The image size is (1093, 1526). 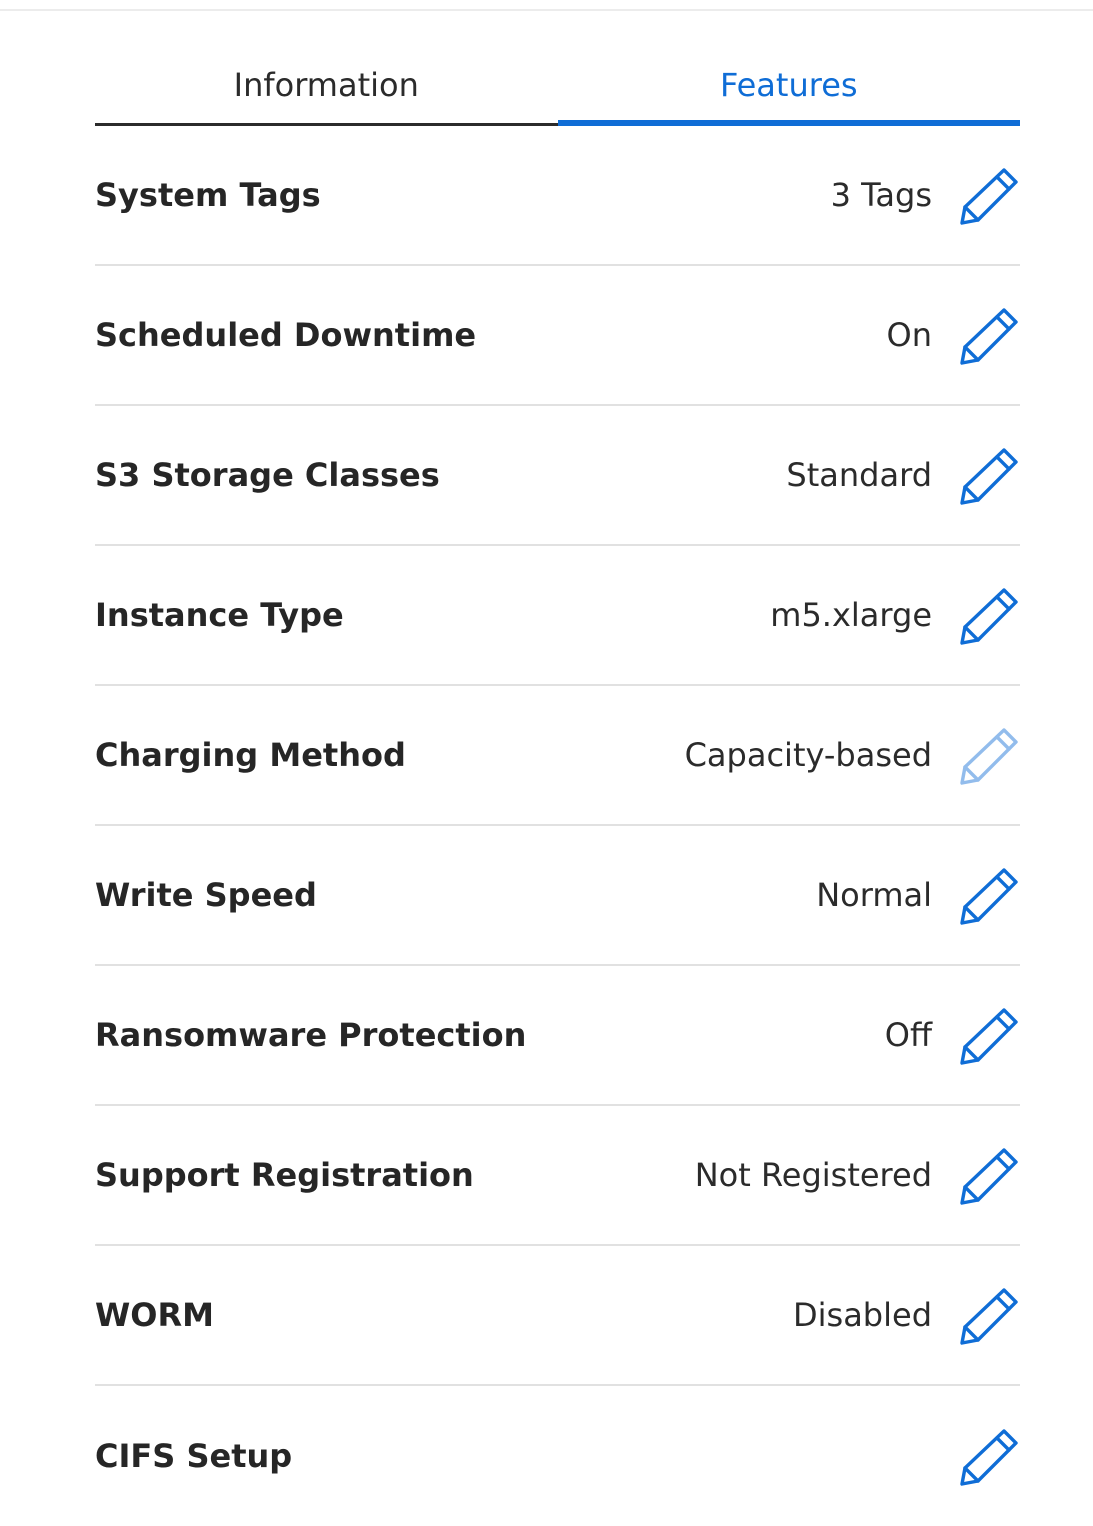 I want to click on feature-label: S3 Storage Classes, so click(x=267, y=475).